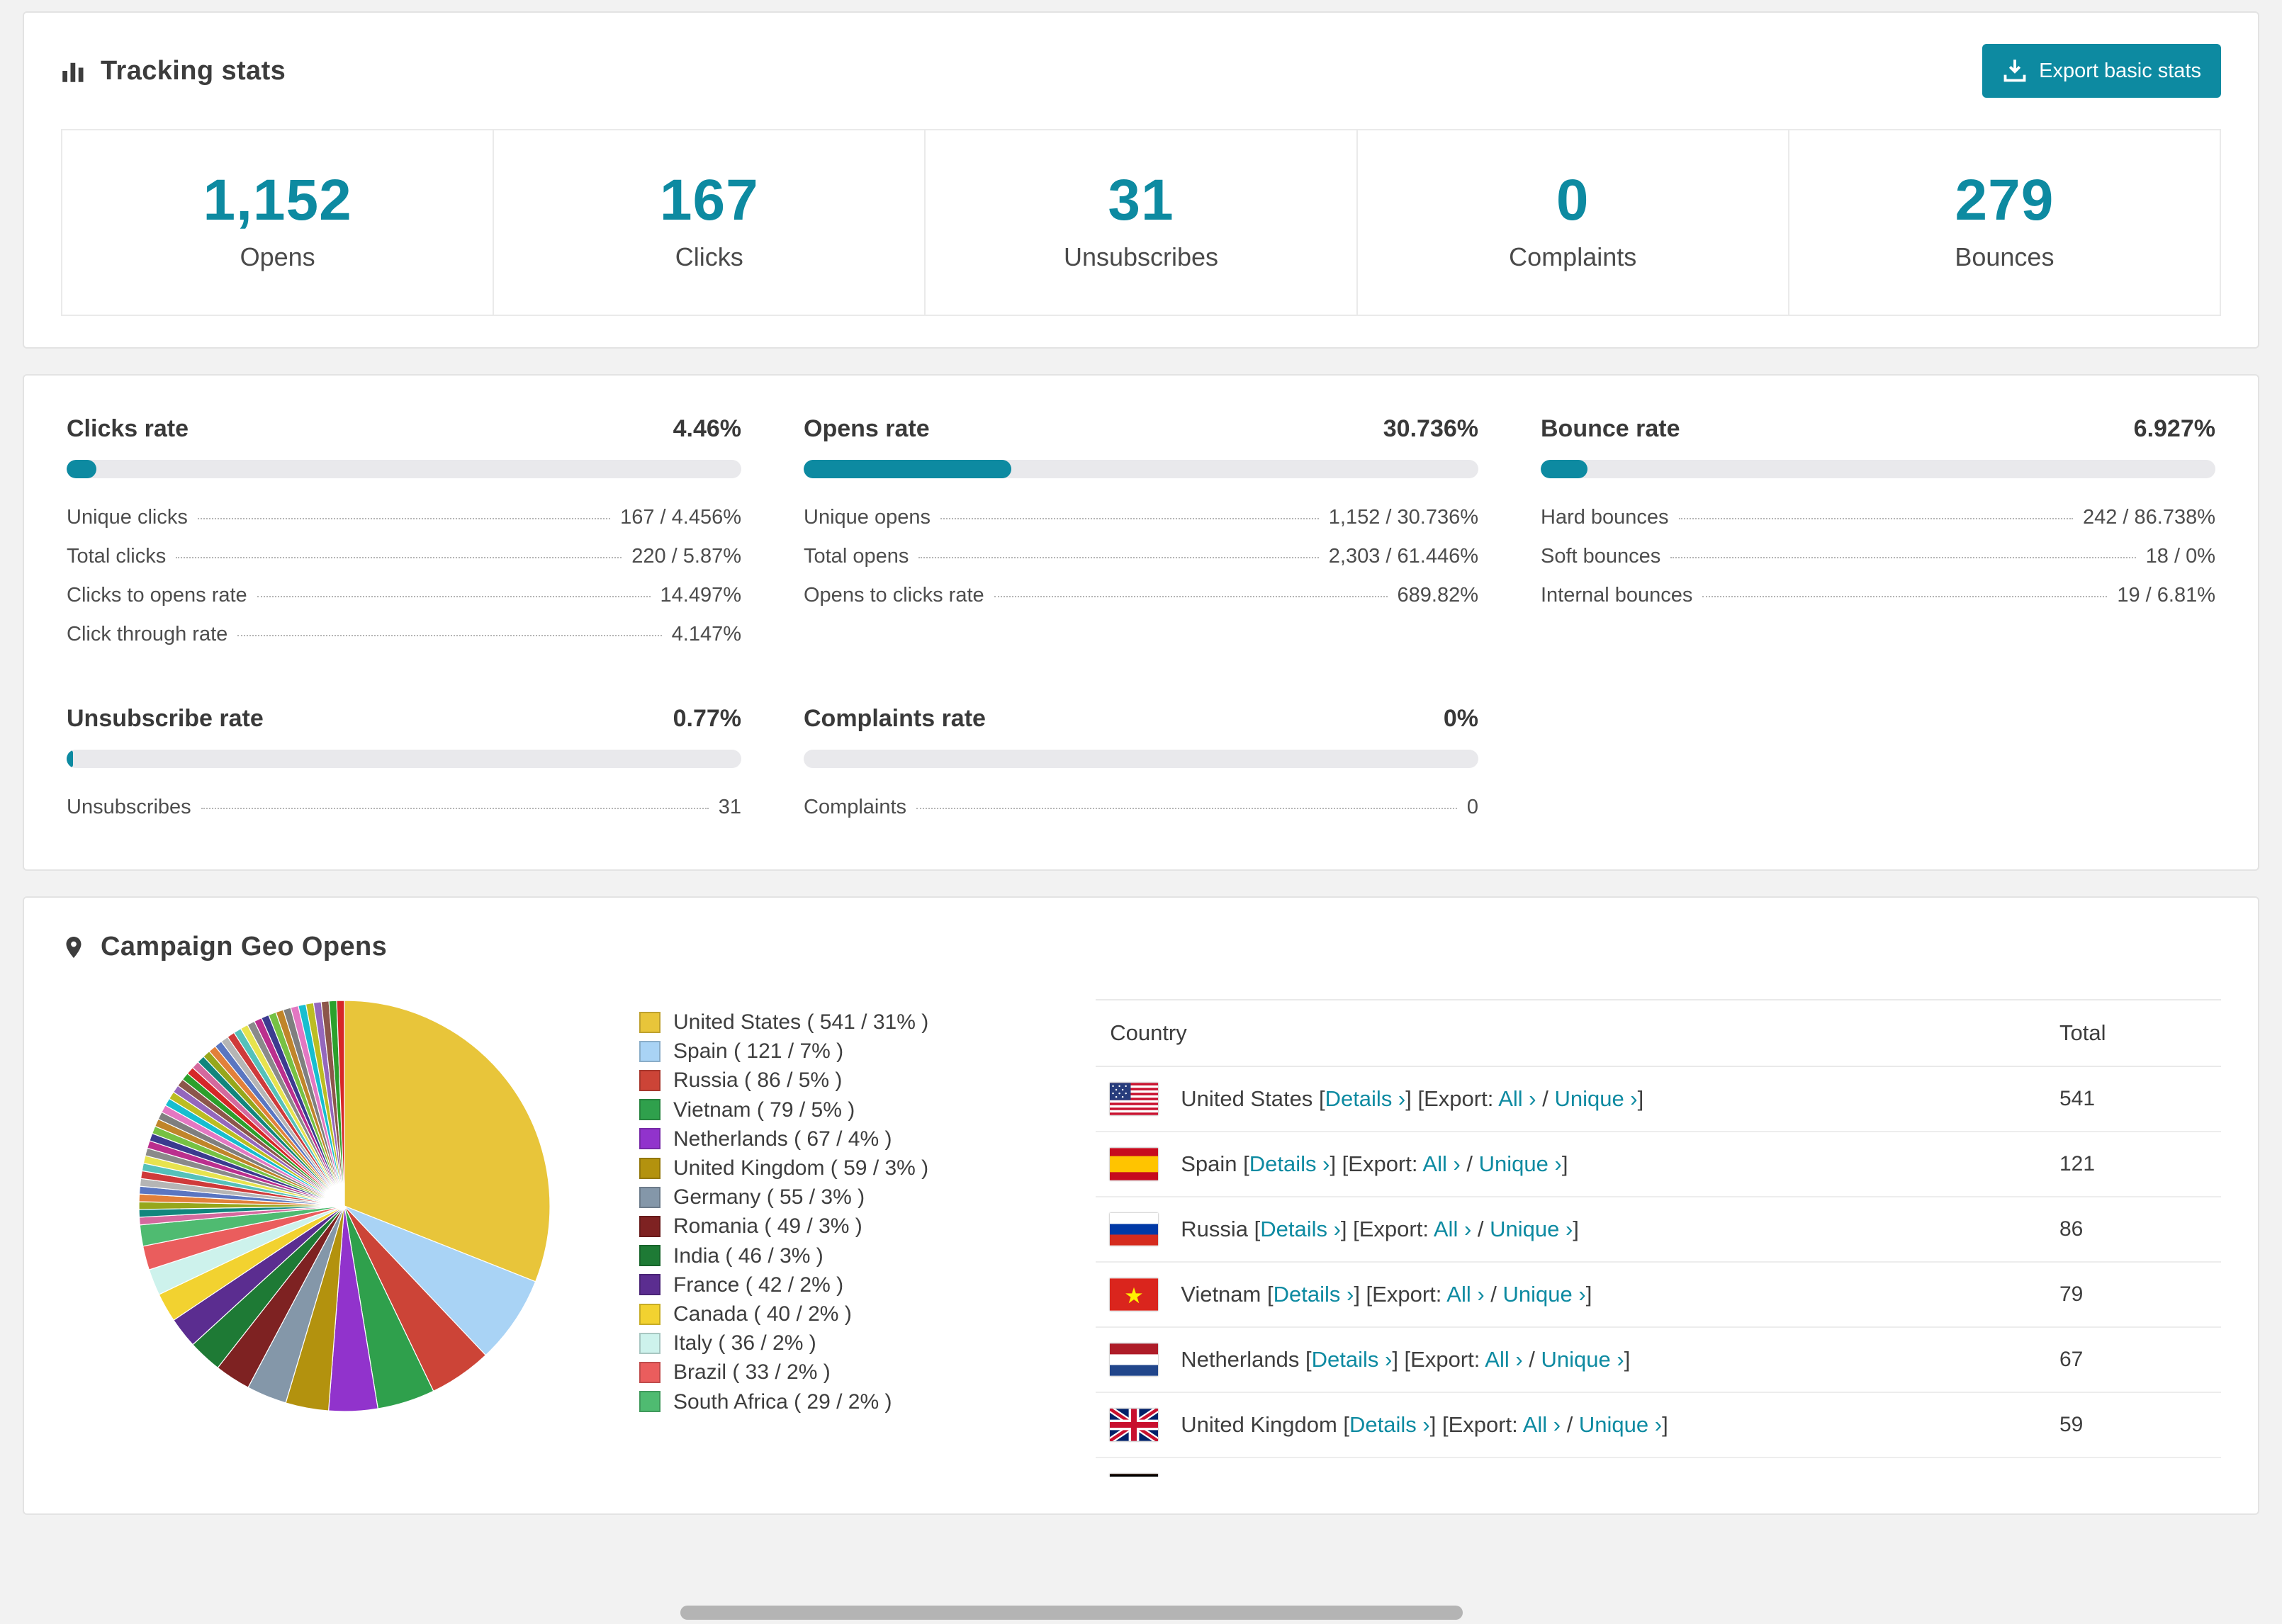 The height and width of the screenshot is (1624, 2282). I want to click on legend-label: France ( 42 / 2% ), so click(758, 1285).